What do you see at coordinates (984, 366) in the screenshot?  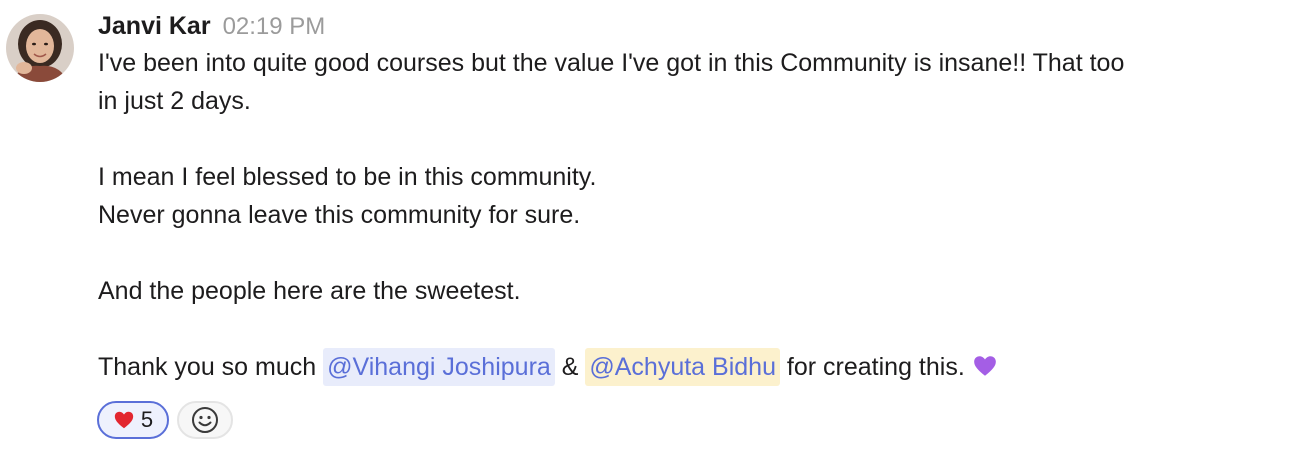 I see `purple-heart-icon` at bounding box center [984, 366].